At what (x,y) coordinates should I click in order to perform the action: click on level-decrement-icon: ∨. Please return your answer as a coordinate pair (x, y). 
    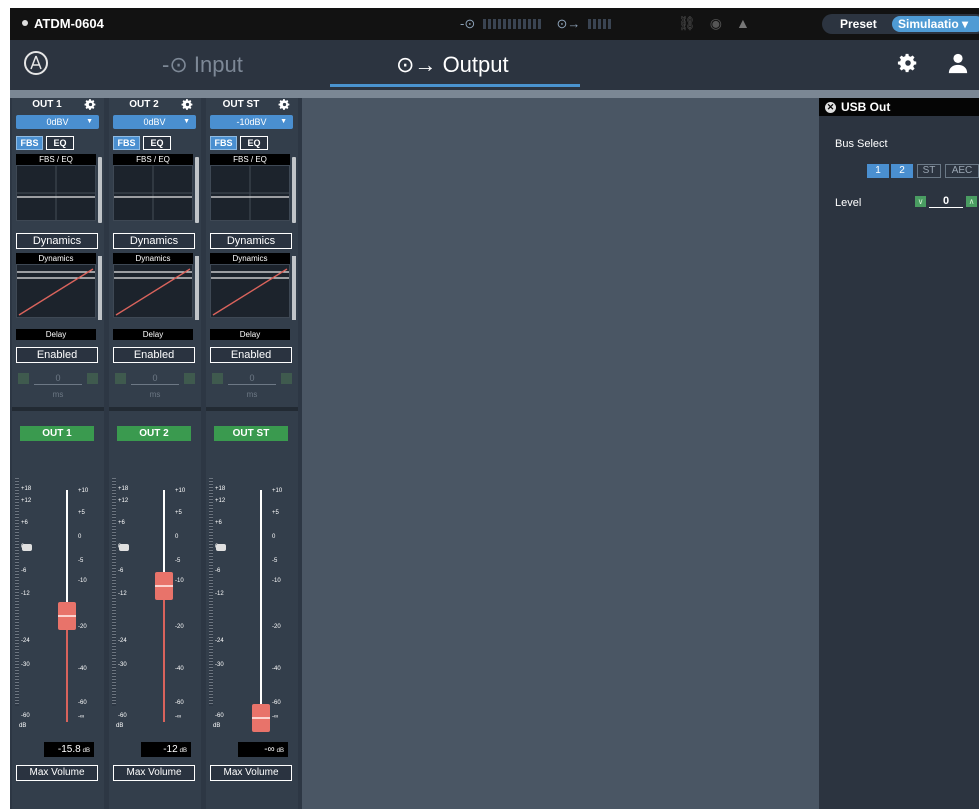
    Looking at the image, I should click on (920, 201).